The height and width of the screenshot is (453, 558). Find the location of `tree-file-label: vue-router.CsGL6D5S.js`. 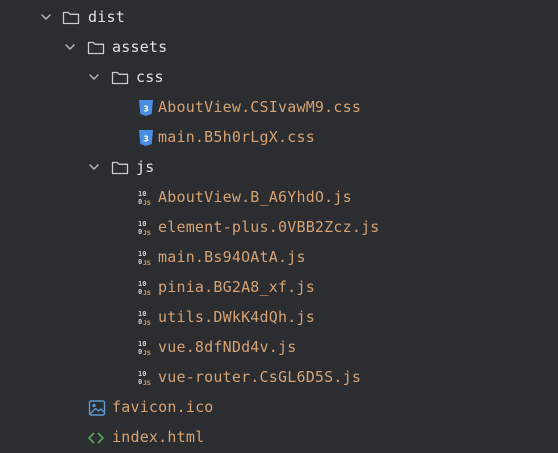

tree-file-label: vue-router.CsGL6D5S.js is located at coordinates (260, 377).